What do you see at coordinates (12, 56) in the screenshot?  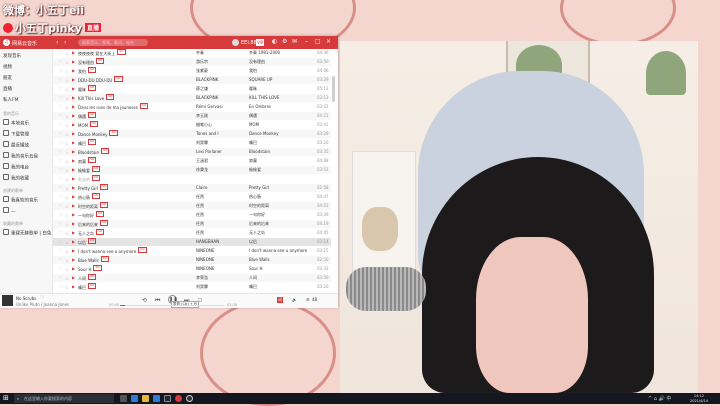 I see `sidebar-item: 发现音乐` at bounding box center [12, 56].